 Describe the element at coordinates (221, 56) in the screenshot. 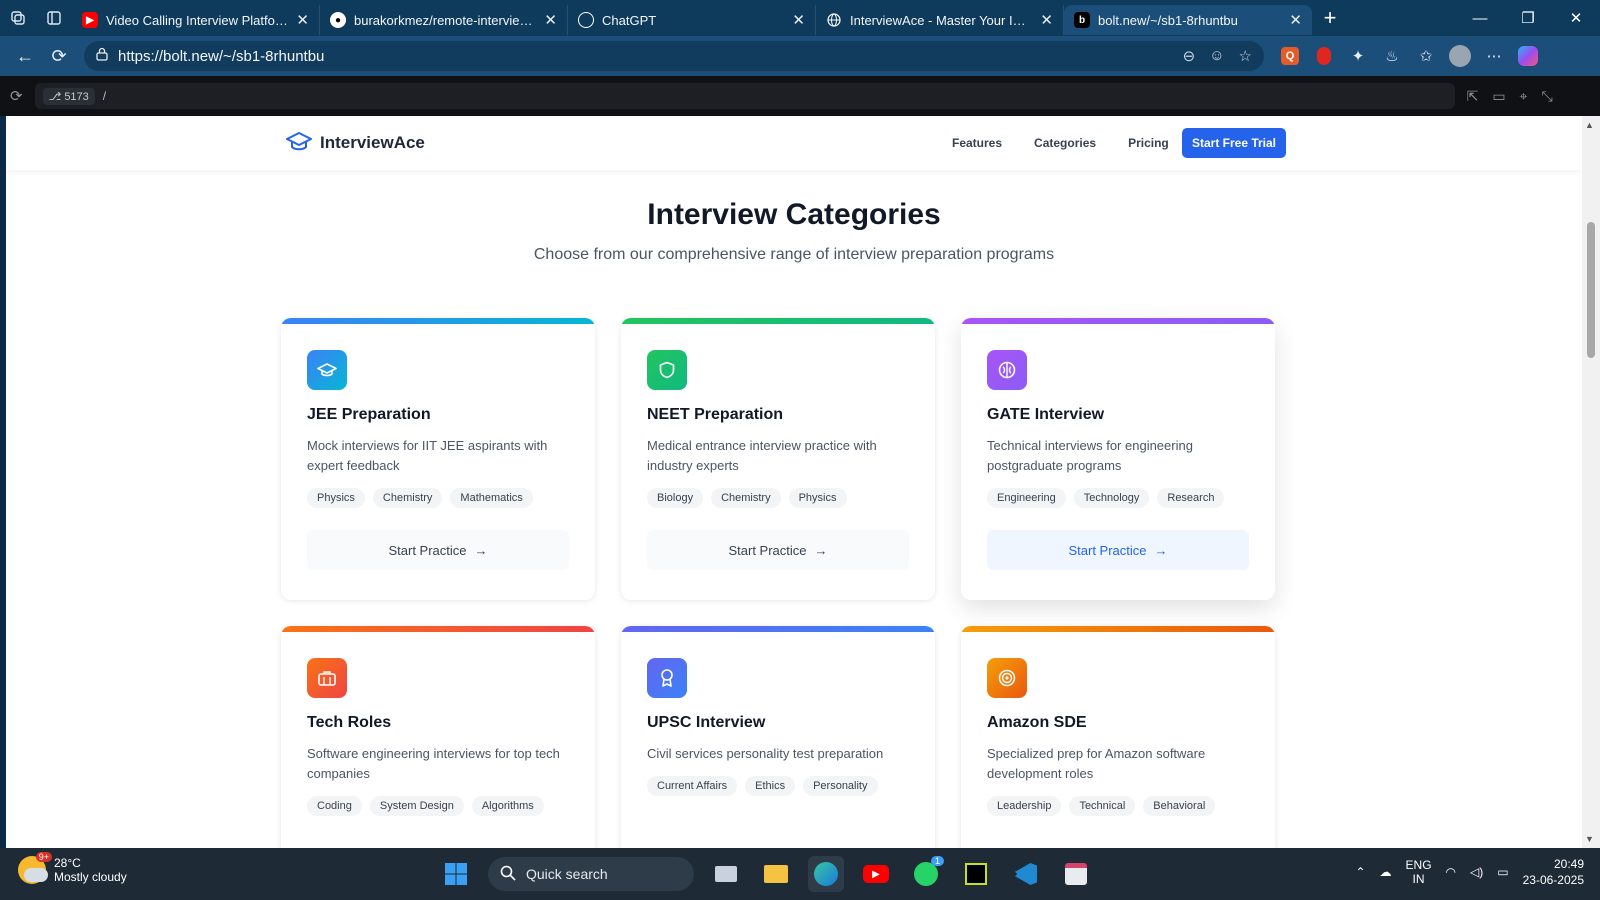

I see `url-text: https://bolt.new/~/sb1-8rhuntbu` at that location.